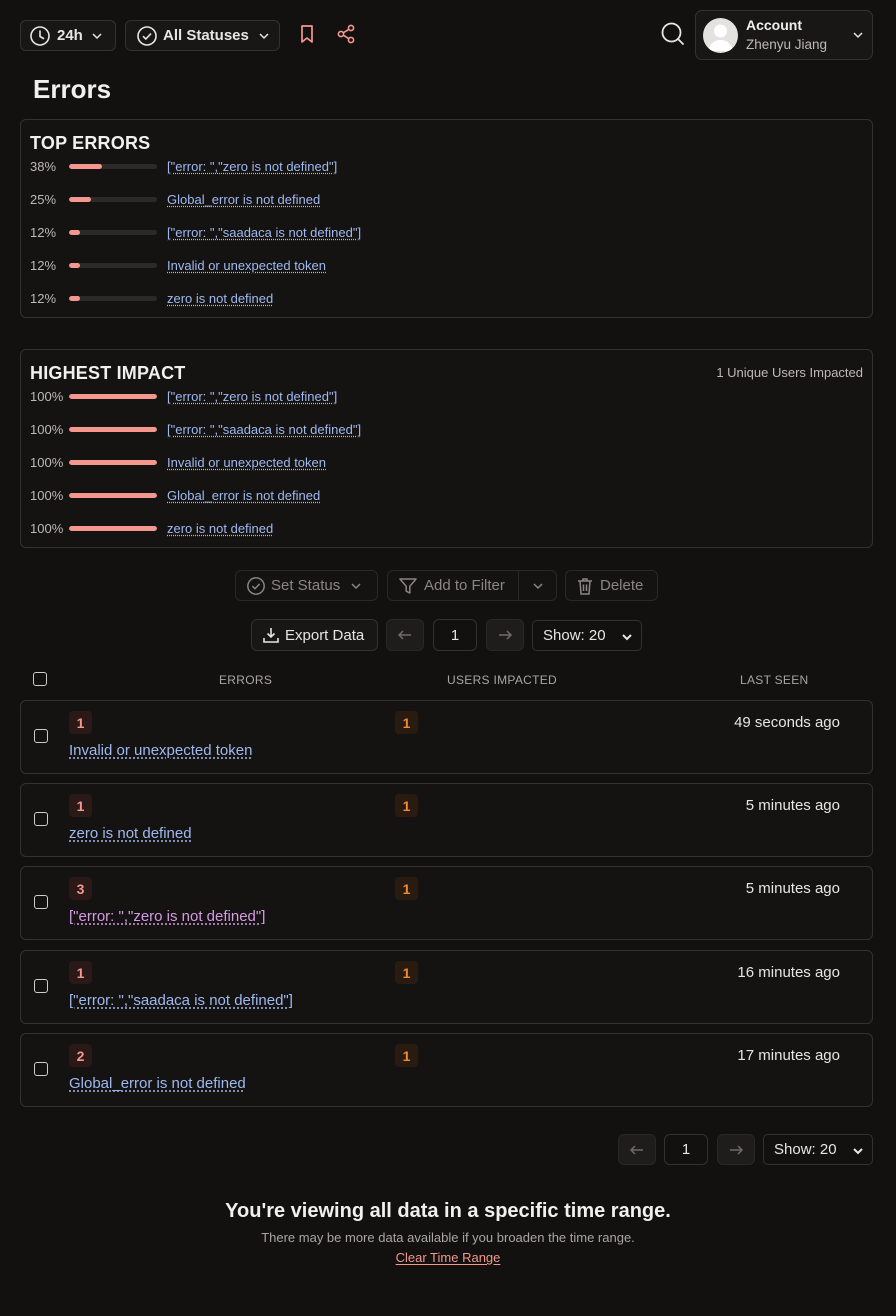 Image resolution: width=896 pixels, height=1316 pixels. I want to click on stat-row: 12% Invalid or unexpected token, so click(178, 265).